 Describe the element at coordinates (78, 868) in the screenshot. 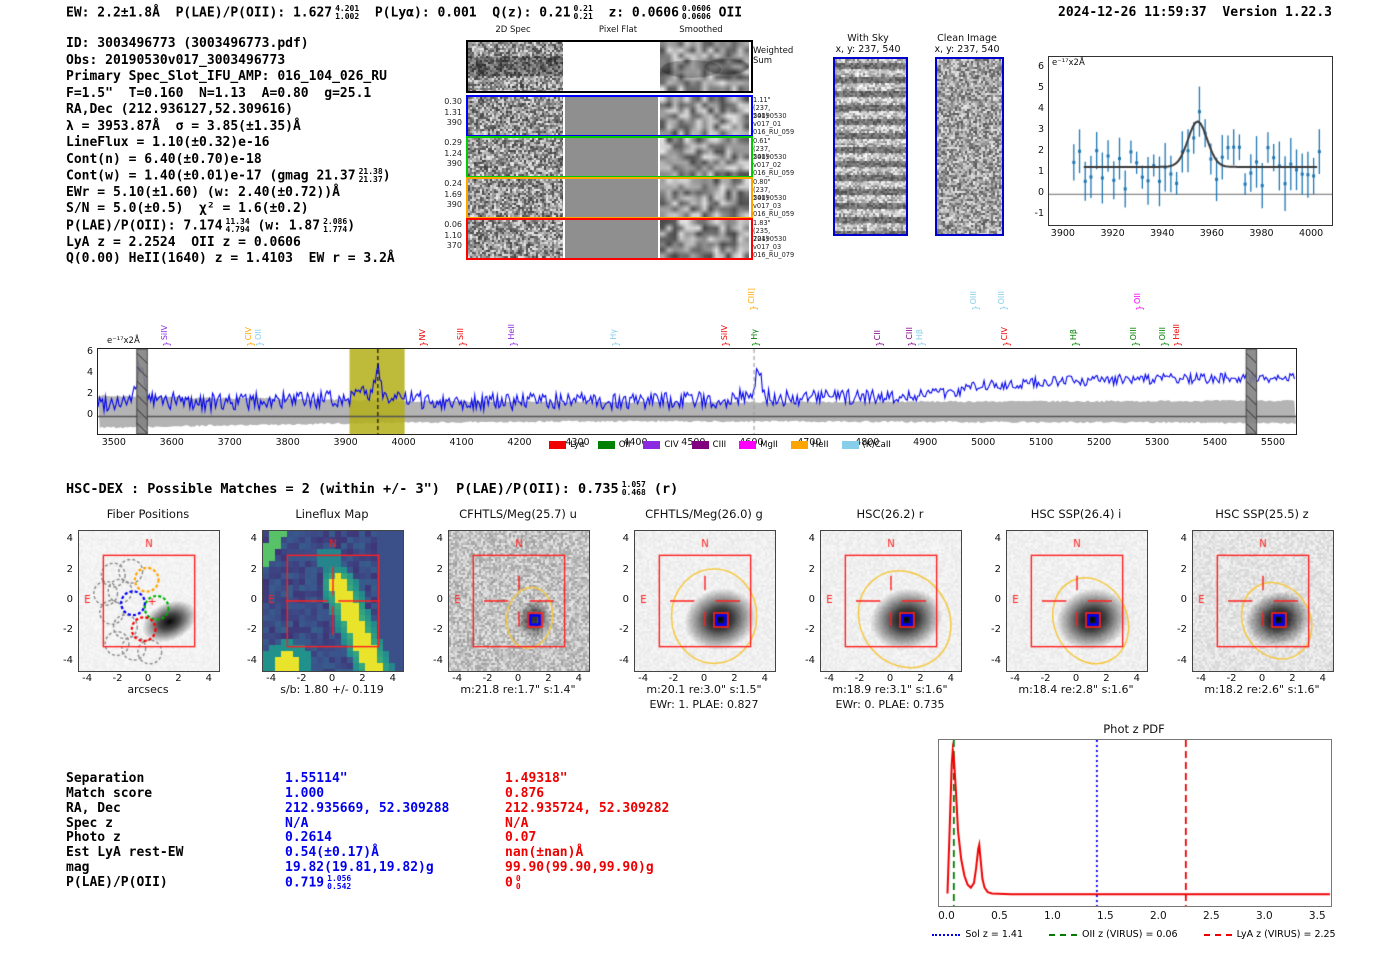

I see `match-table-row-label: mag` at that location.